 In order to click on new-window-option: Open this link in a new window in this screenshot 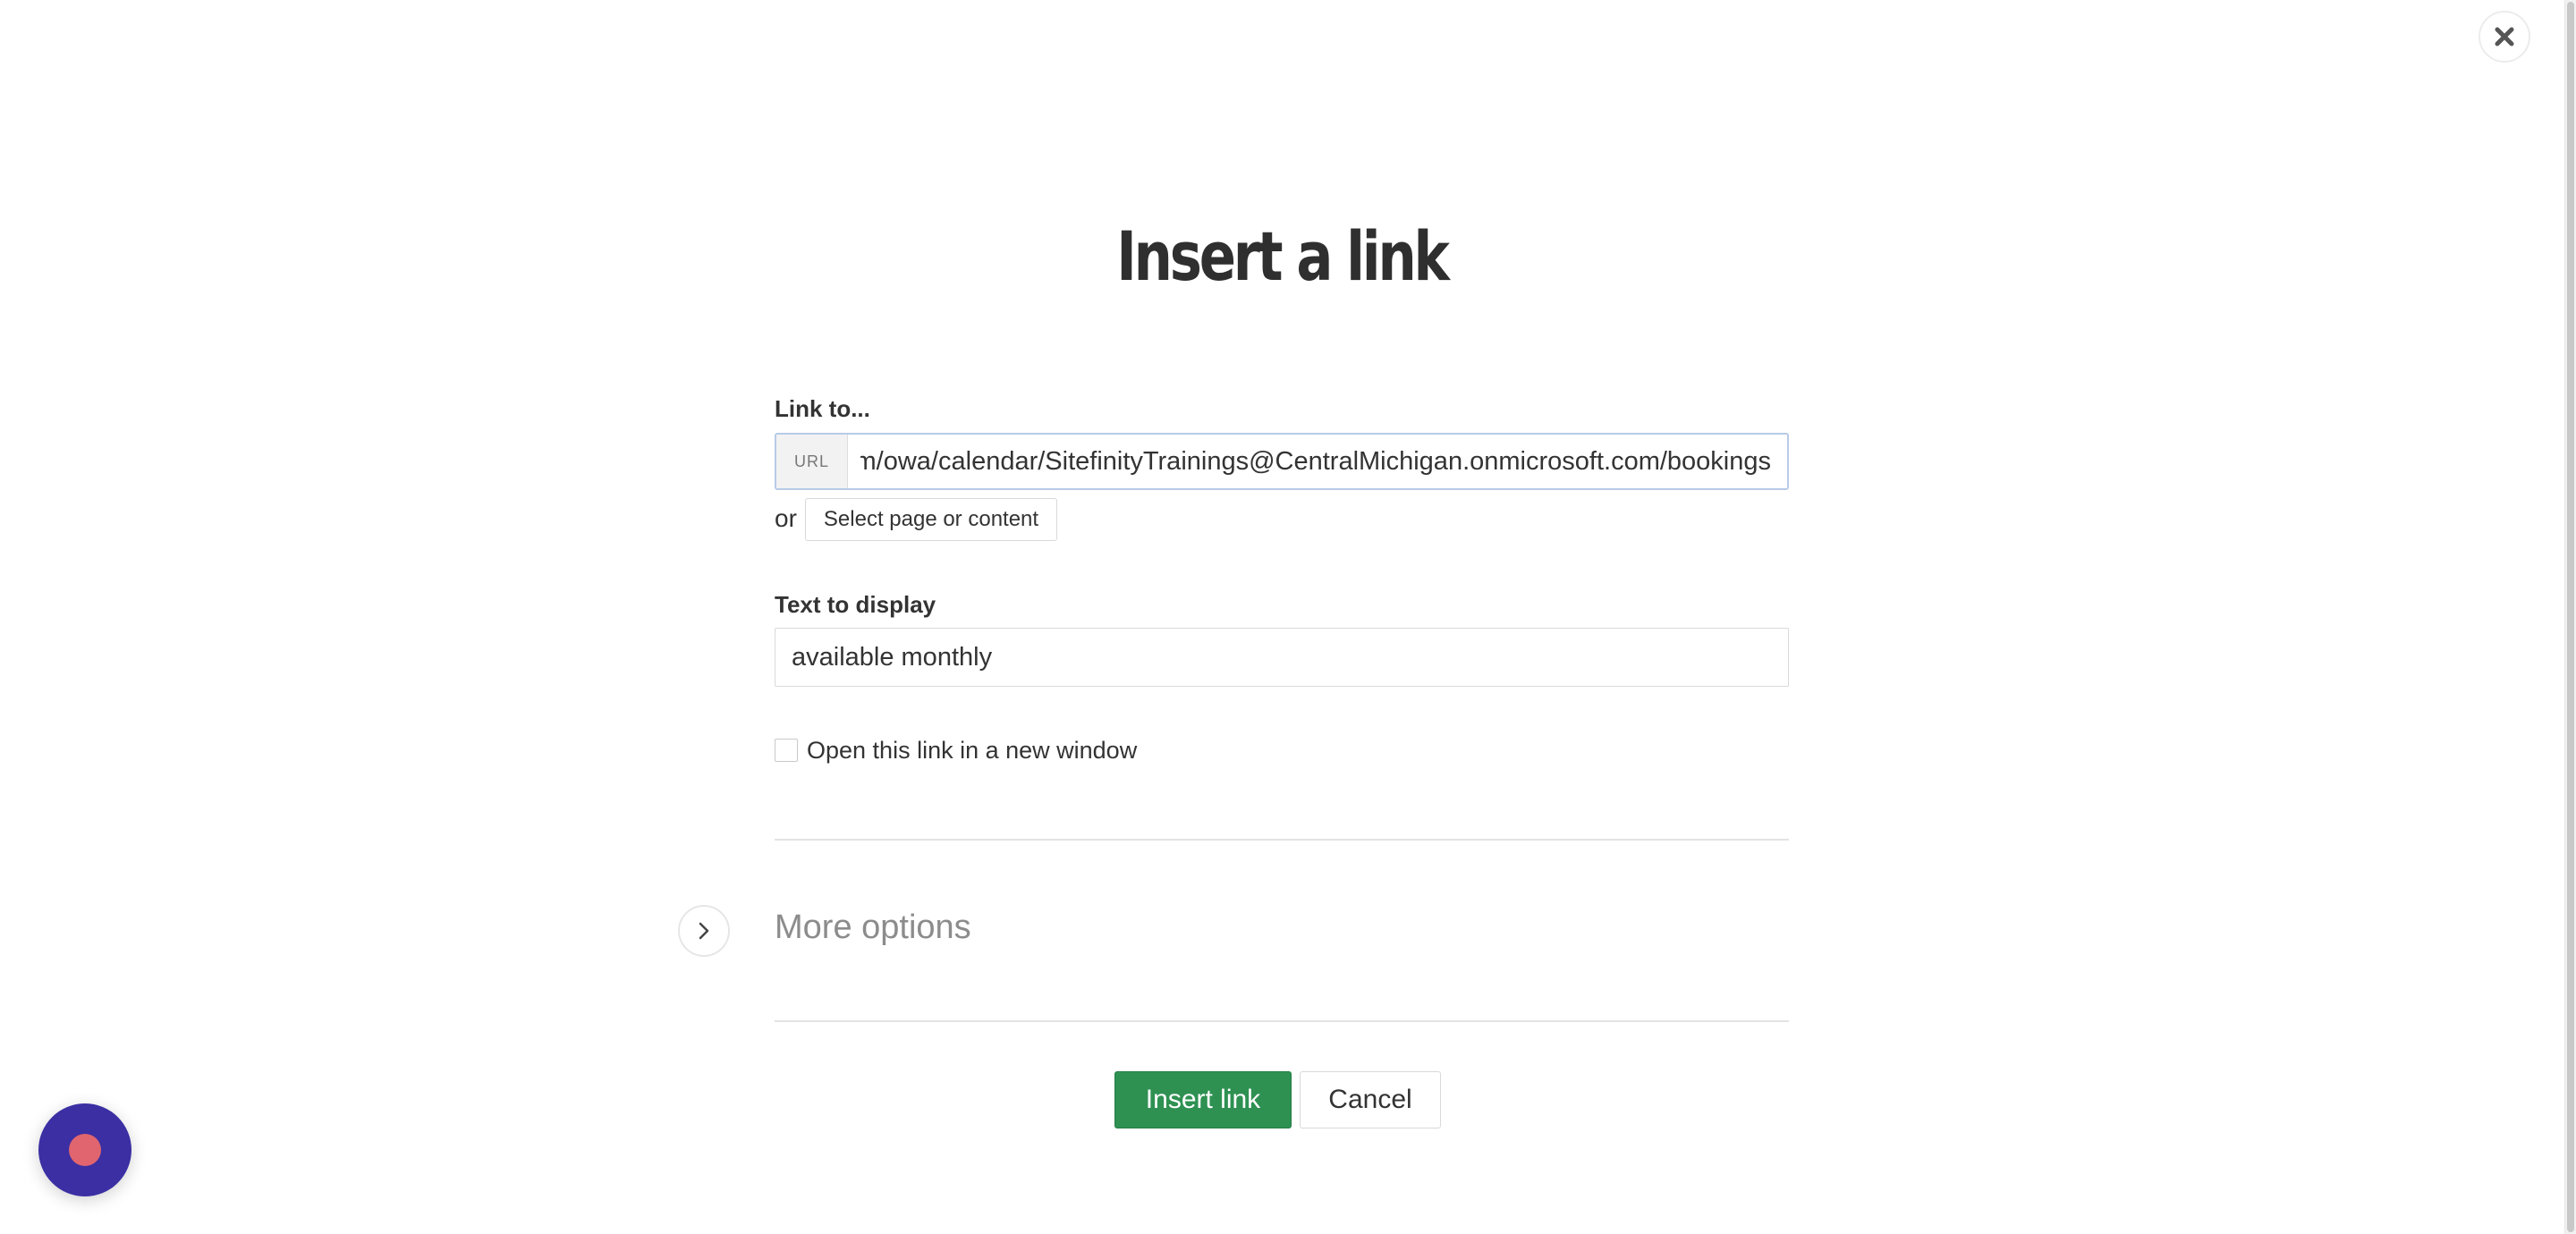, I will do `click(956, 750)`.